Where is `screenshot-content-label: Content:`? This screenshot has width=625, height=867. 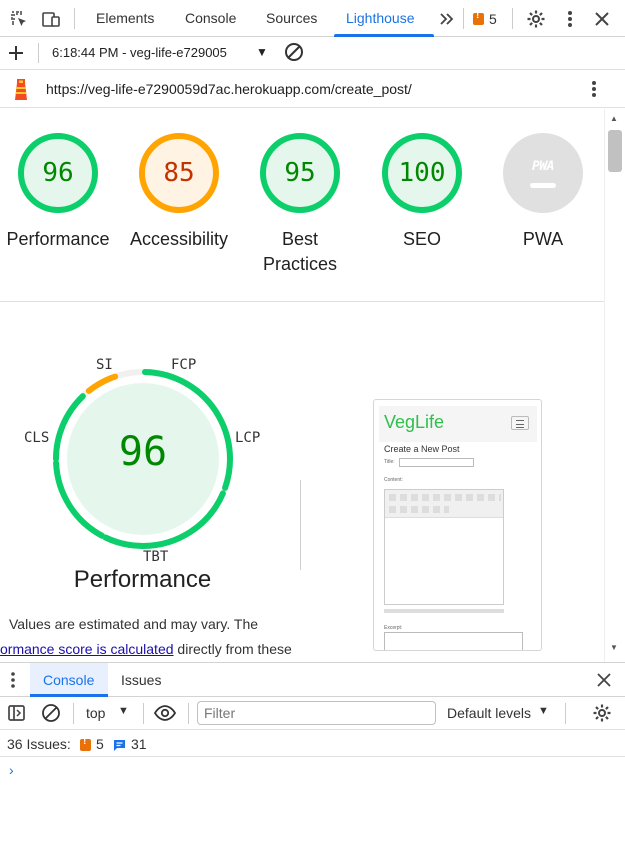 screenshot-content-label: Content: is located at coordinates (393, 480).